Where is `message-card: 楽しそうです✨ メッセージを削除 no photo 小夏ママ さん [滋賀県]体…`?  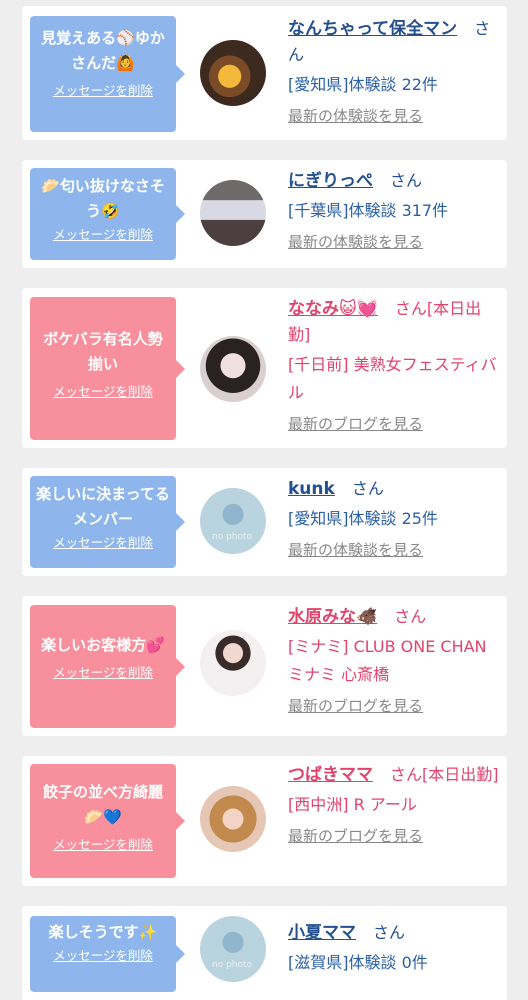 message-card: 楽しそうです✨ メッセージを削除 no photo 小夏ママ さん [滋賀県]体… is located at coordinates (264, 953).